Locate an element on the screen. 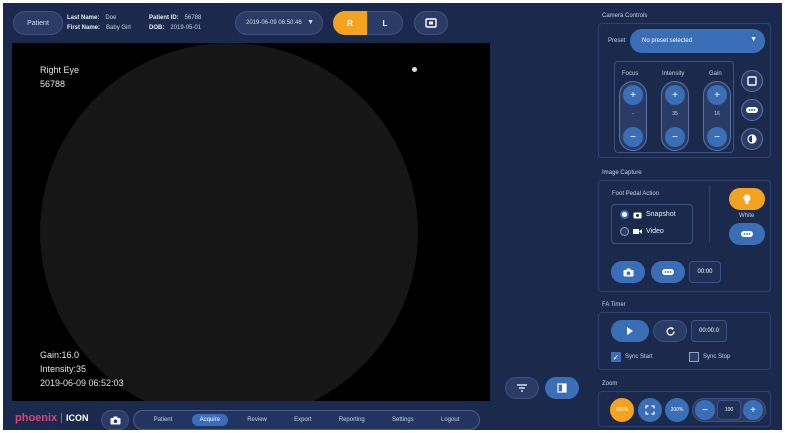  last-name-value: Doe is located at coordinates (111, 18).